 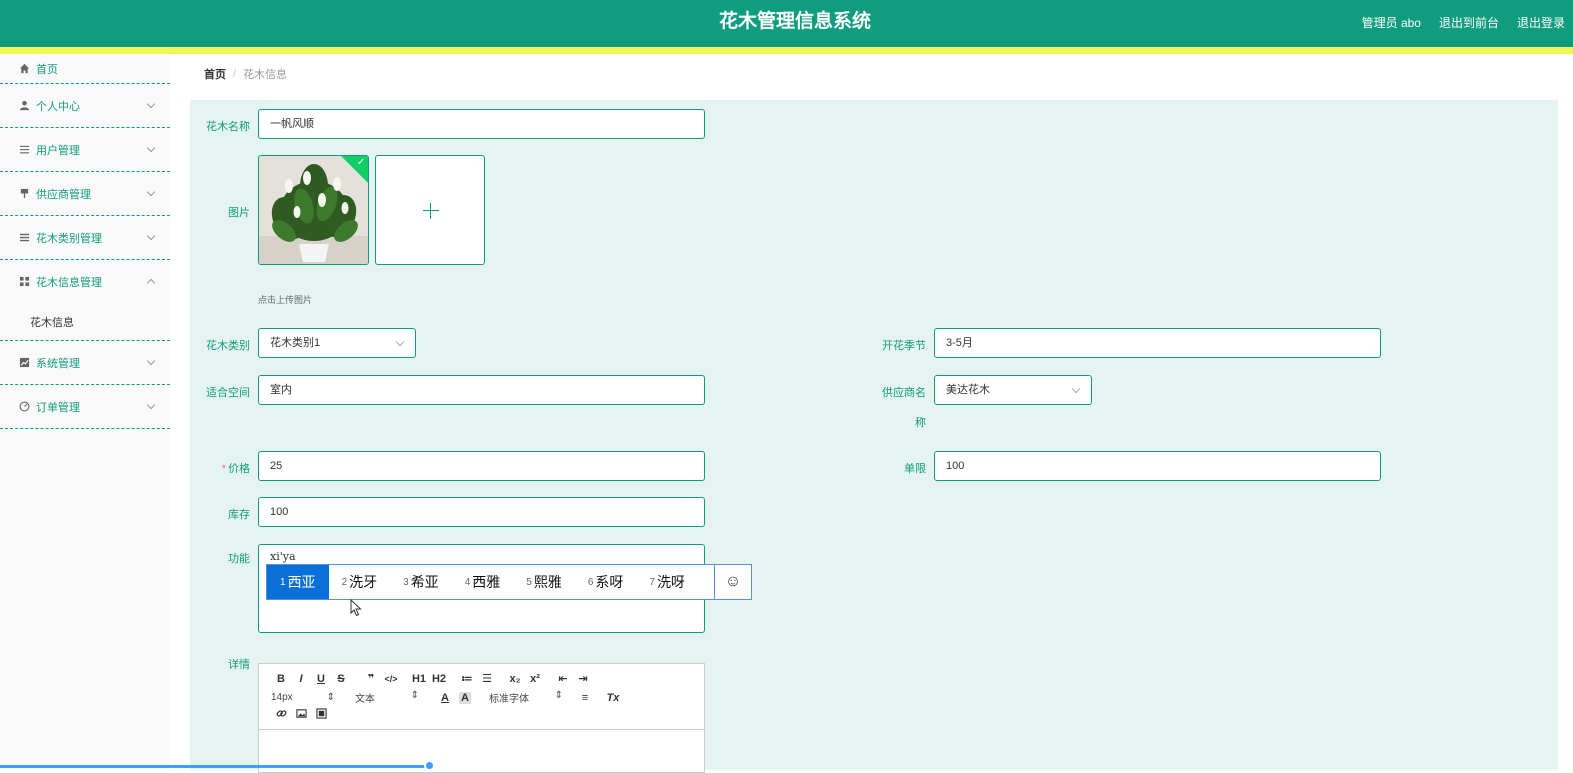 I want to click on plus-icon, so click(x=431, y=210).